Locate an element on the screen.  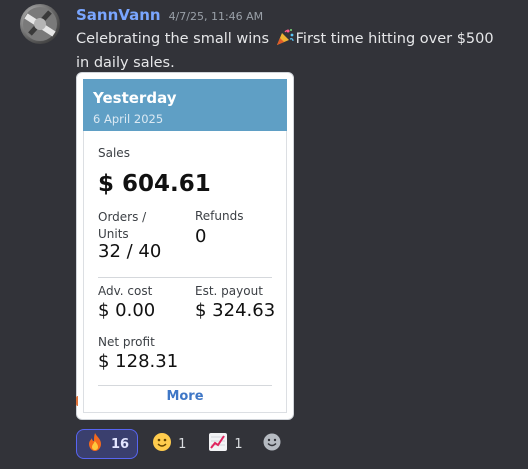
username: SannVann is located at coordinates (118, 15).